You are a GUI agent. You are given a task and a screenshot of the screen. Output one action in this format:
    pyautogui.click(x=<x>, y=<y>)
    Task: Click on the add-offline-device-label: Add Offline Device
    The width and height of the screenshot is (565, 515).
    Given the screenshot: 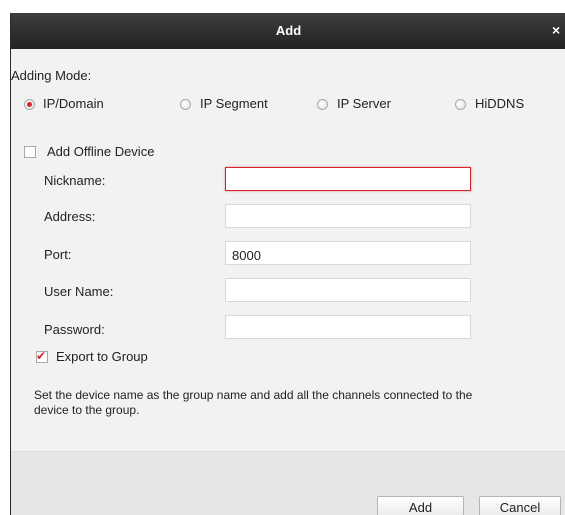 What is the action you would take?
    pyautogui.click(x=100, y=151)
    